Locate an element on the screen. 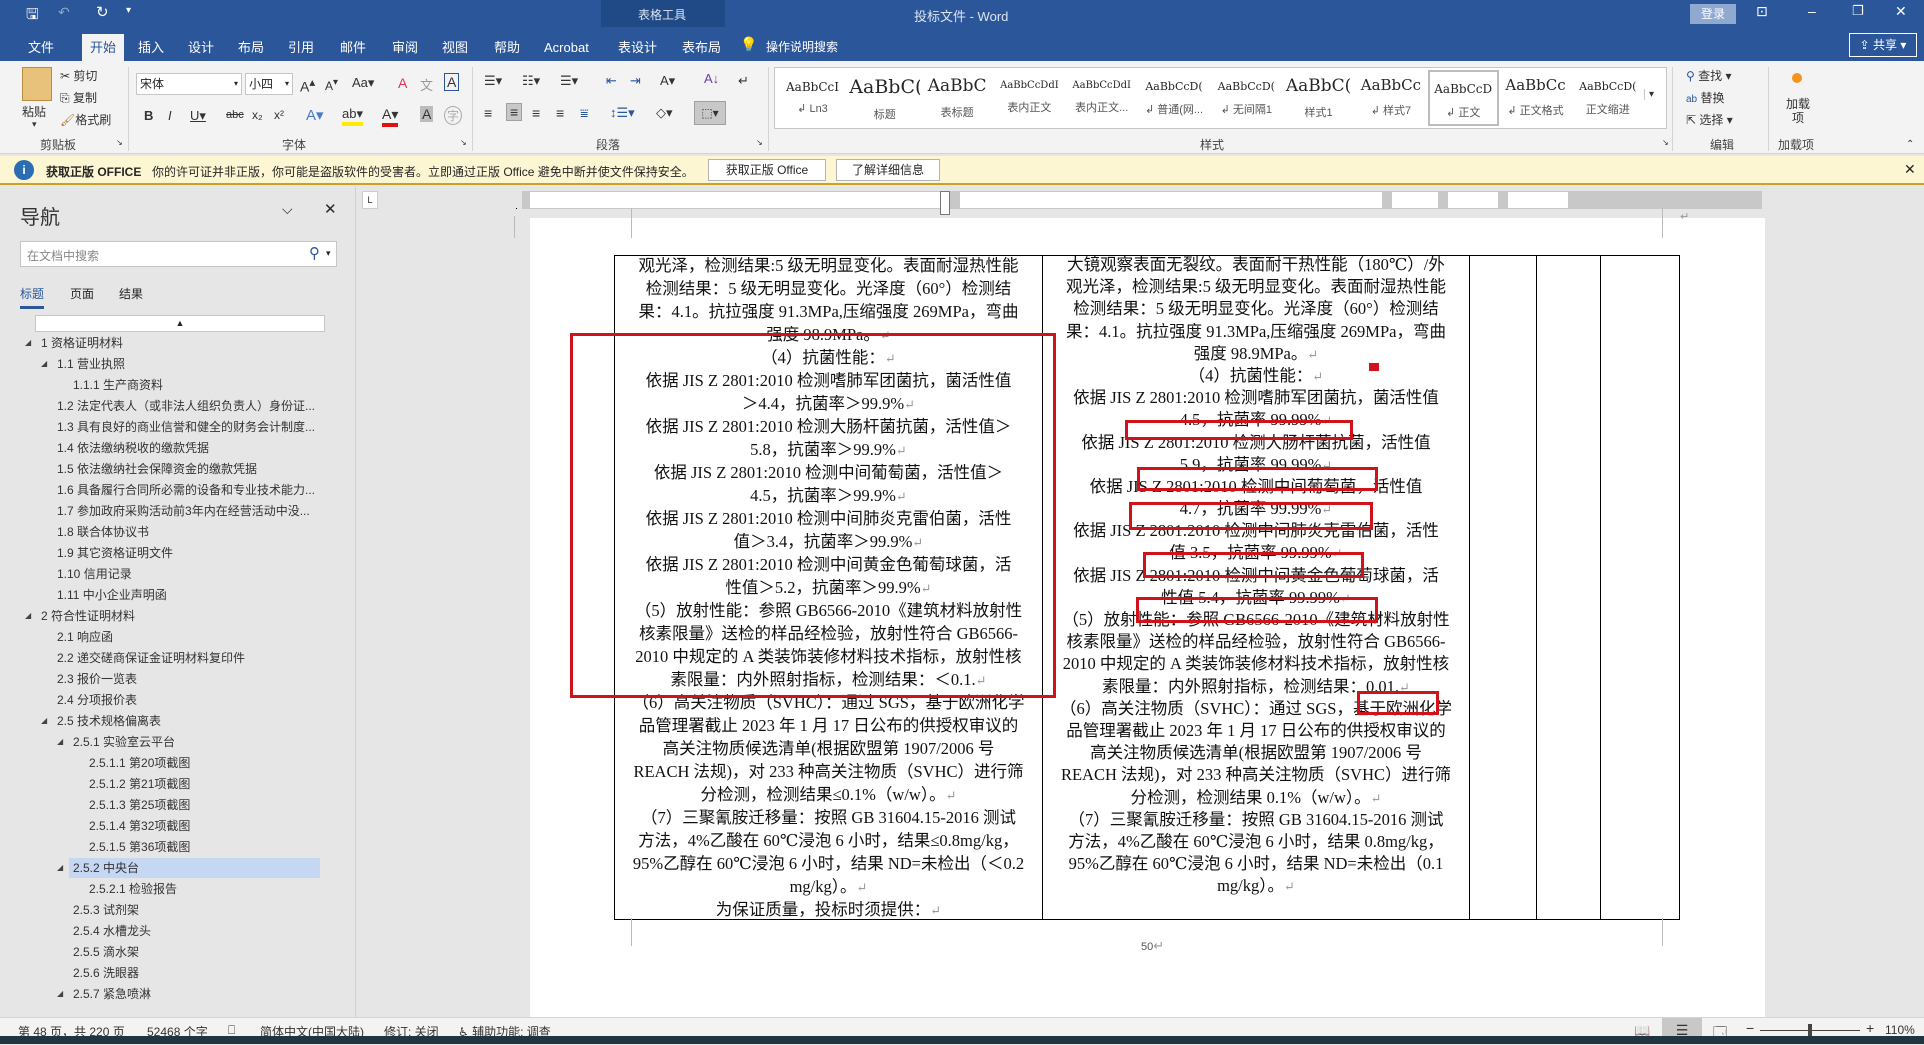 Image resolution: width=1924 pixels, height=1045 pixels. nav-heading-item: 2.5.1.1 第20项截图 is located at coordinates (139, 763).